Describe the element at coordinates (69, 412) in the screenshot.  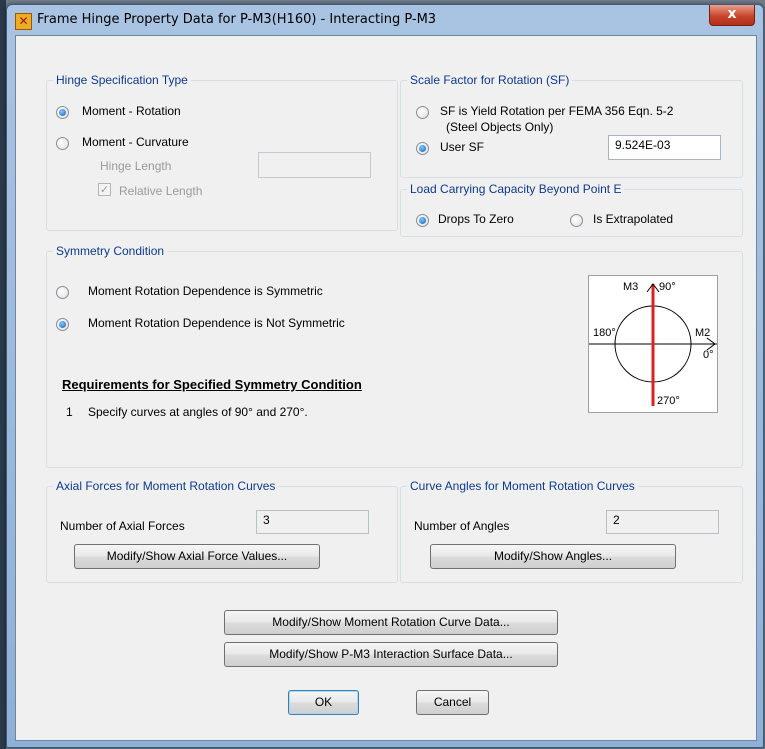
I see `requirement-number: 1` at that location.